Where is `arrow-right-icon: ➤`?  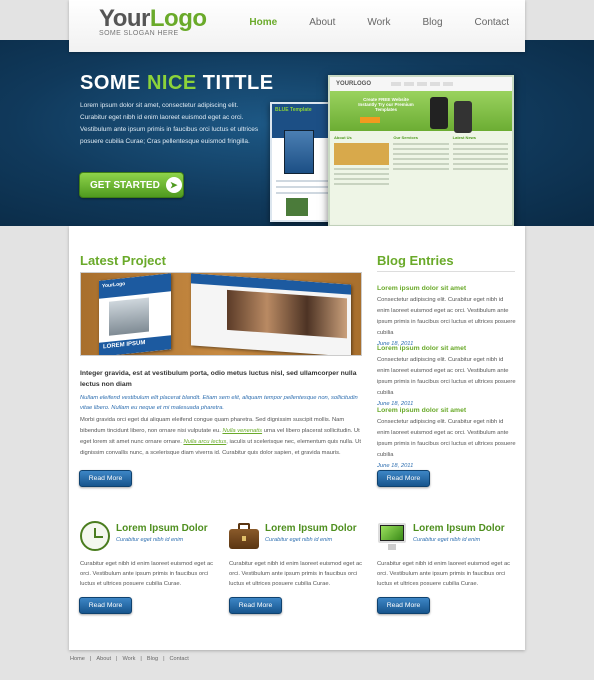
arrow-right-icon: ➤ is located at coordinates (173, 185).